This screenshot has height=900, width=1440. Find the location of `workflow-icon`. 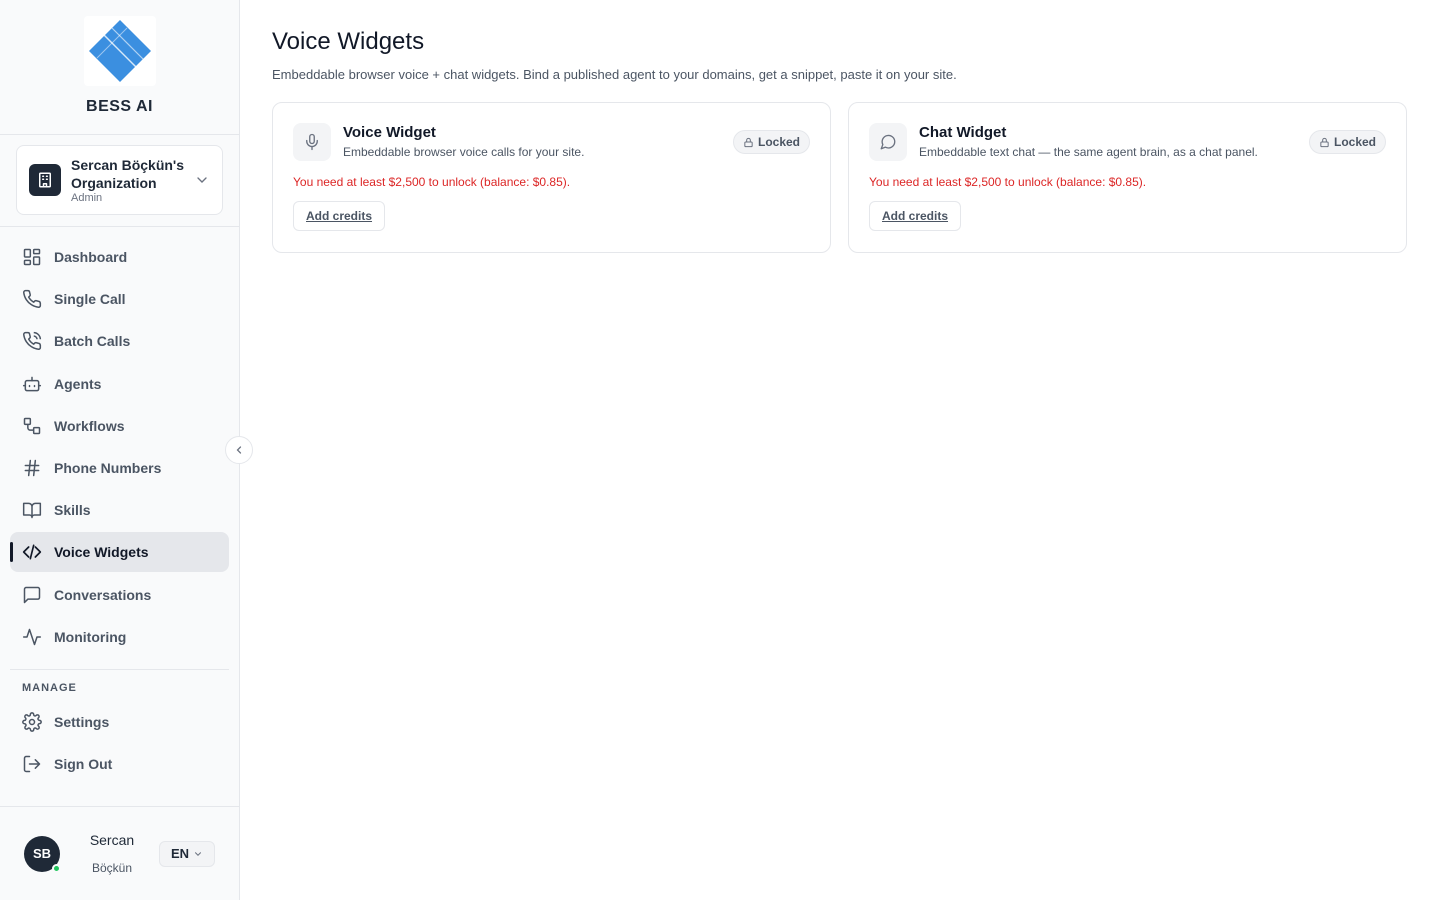

workflow-icon is located at coordinates (32, 425).